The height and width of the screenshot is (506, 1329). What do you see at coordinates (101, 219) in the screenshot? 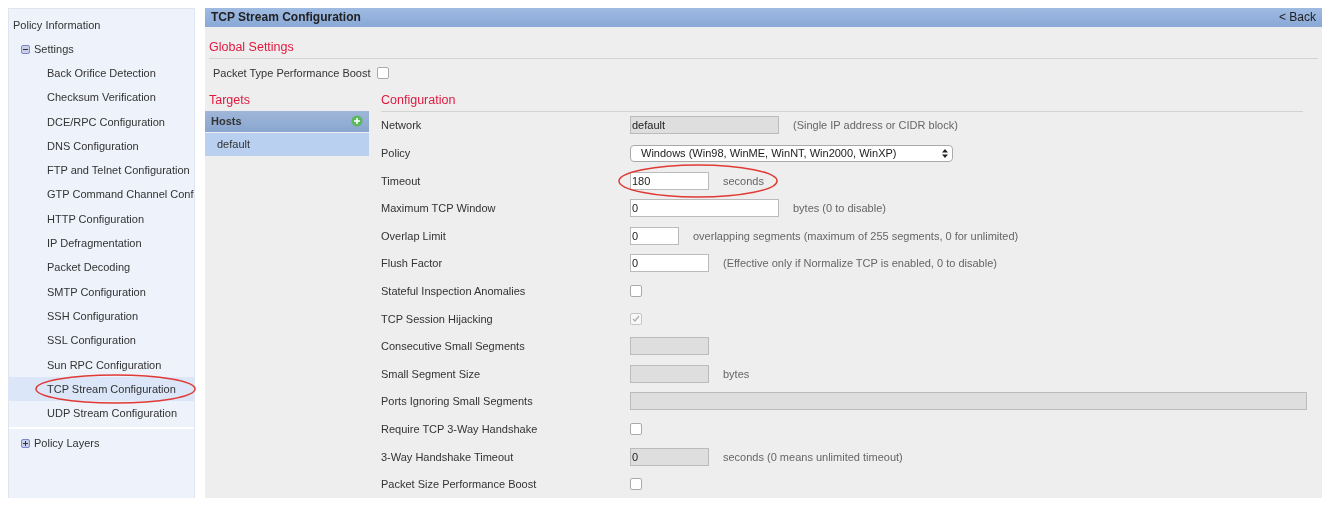
I see `sidebar-item: HTTP Configuration` at bounding box center [101, 219].